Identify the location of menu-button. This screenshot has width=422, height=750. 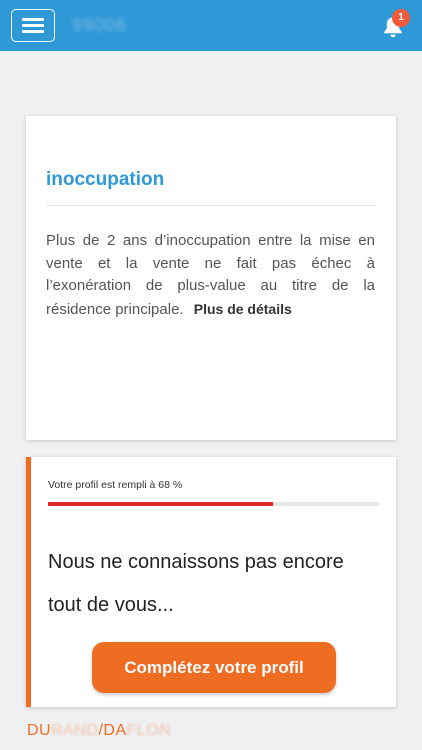
(33, 25).